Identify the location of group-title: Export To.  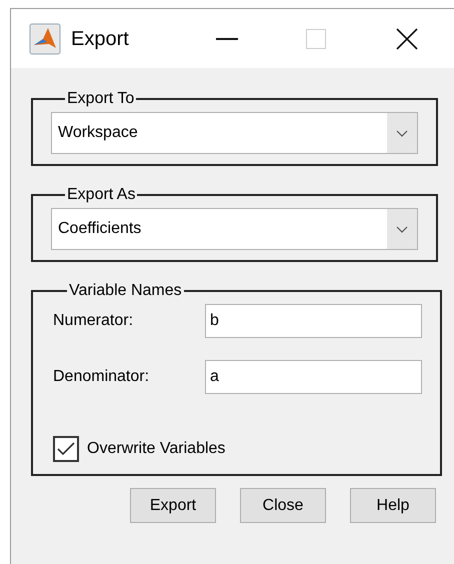
(101, 99).